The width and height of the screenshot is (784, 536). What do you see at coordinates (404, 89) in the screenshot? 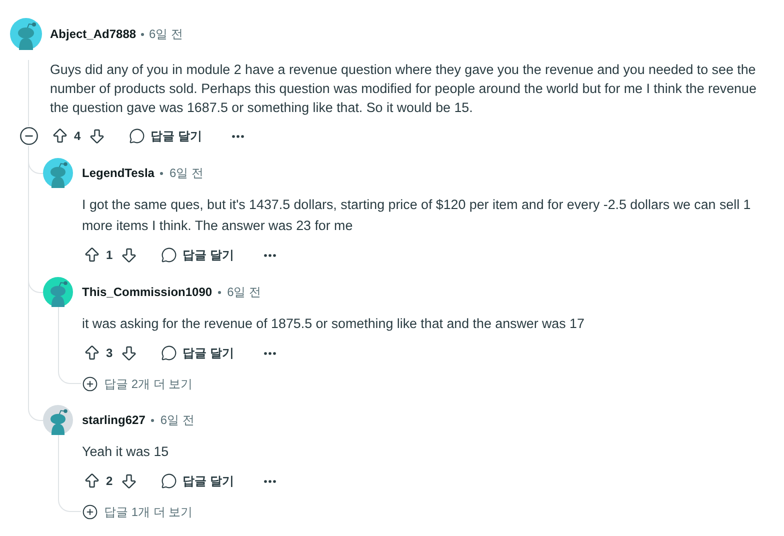
I see `comment-text: Guys did any of you in module 2 have a revenue question where they gave you the revenue and you needed to see the number of products sold. Perhaps this question was modified for people around the world but for me I think the revenue the question gave was 1687.5 or something like that. So it would be 15.` at bounding box center [404, 89].